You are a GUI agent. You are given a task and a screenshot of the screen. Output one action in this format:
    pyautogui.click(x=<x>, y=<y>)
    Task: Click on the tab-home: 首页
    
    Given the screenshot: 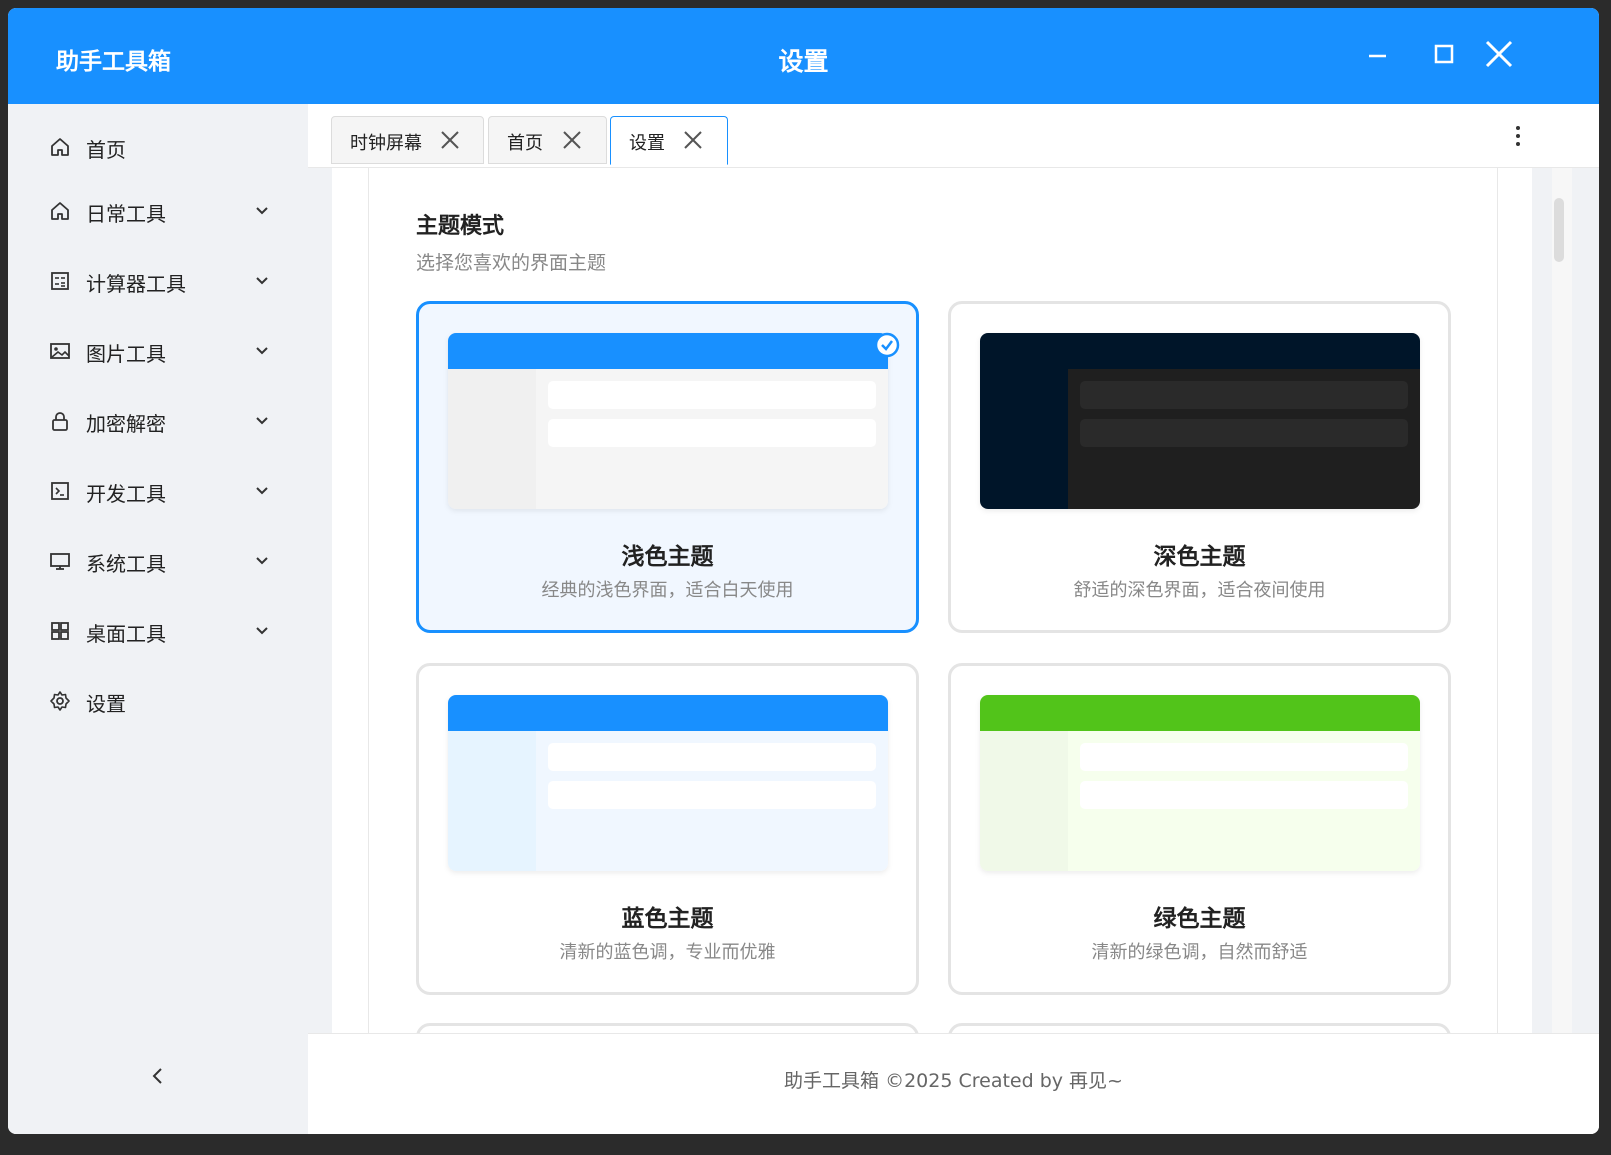 What is the action you would take?
    pyautogui.click(x=547, y=140)
    